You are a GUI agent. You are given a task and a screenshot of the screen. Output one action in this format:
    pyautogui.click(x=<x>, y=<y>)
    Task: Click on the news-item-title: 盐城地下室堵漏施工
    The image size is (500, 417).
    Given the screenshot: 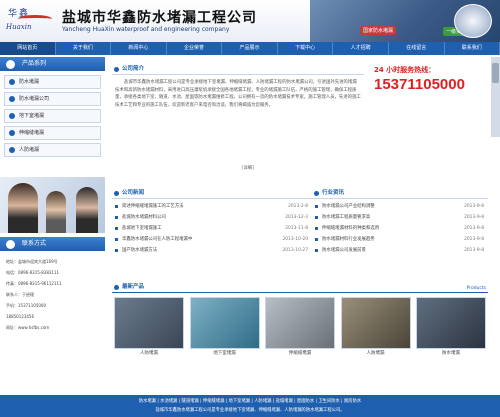 What is the action you would take?
    pyautogui.click(x=142, y=228)
    